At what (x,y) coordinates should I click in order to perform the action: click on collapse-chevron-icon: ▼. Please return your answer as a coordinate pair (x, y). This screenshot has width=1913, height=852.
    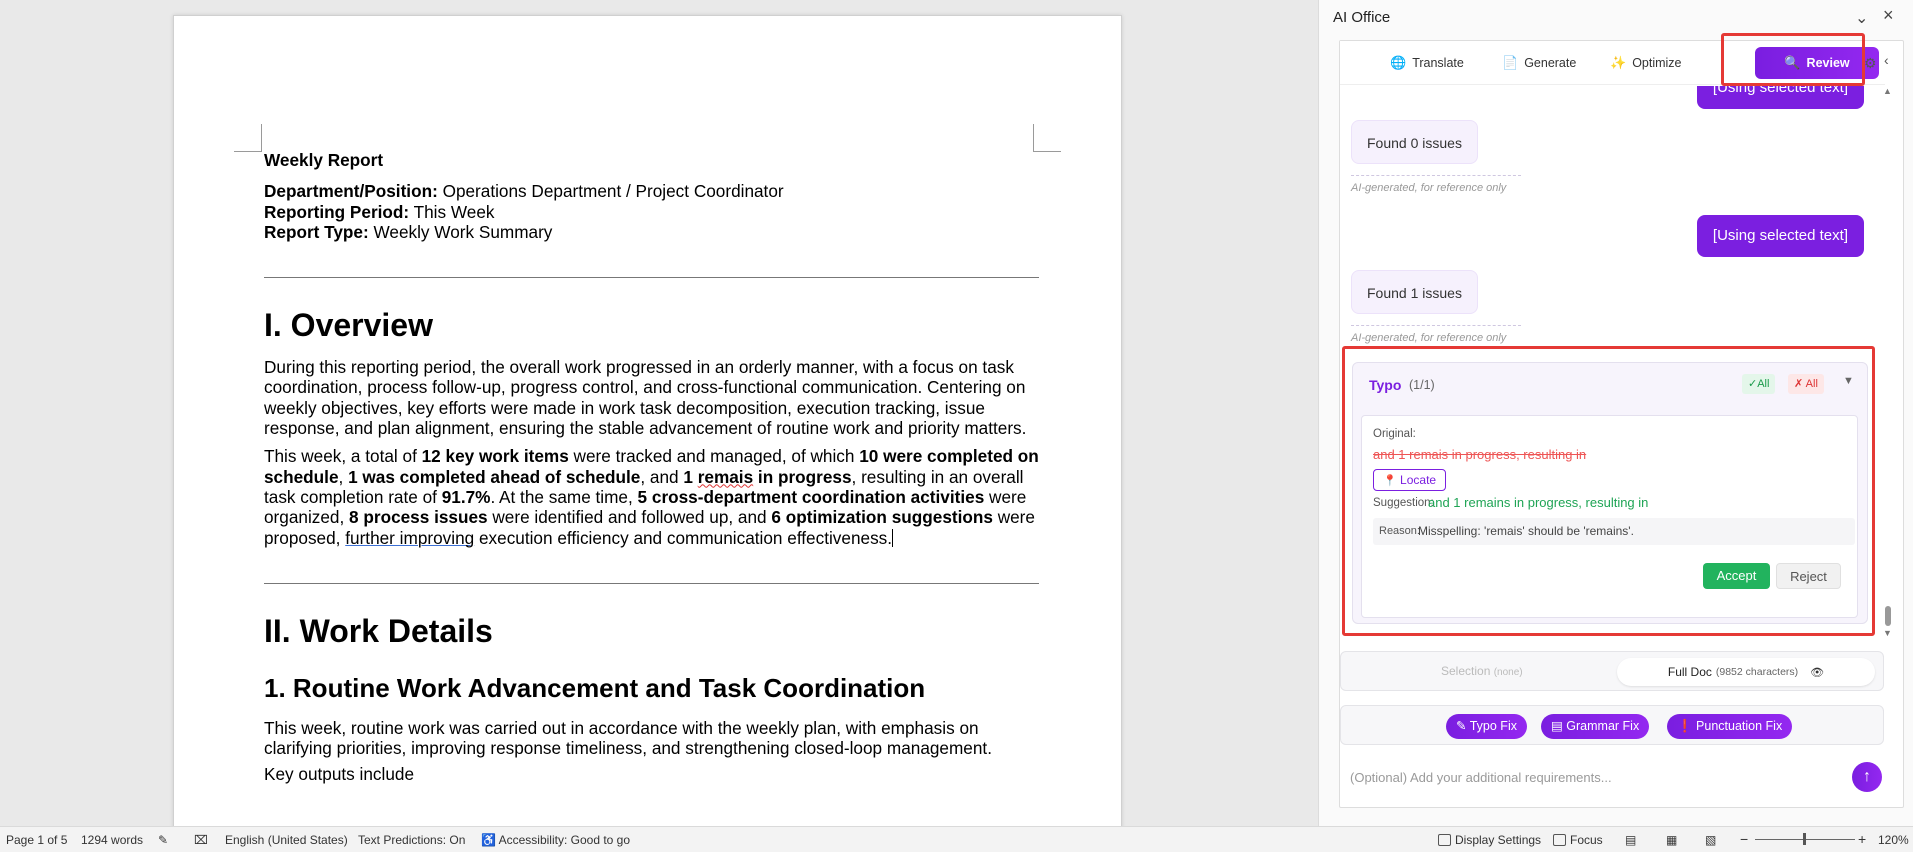
    Looking at the image, I should click on (1848, 381).